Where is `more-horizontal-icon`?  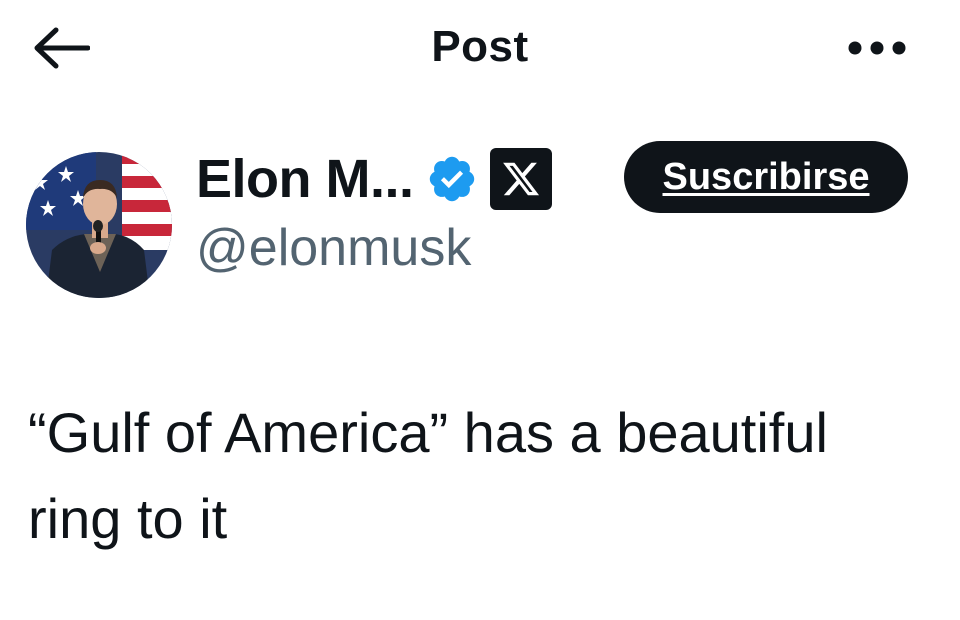
more-horizontal-icon is located at coordinates (877, 48).